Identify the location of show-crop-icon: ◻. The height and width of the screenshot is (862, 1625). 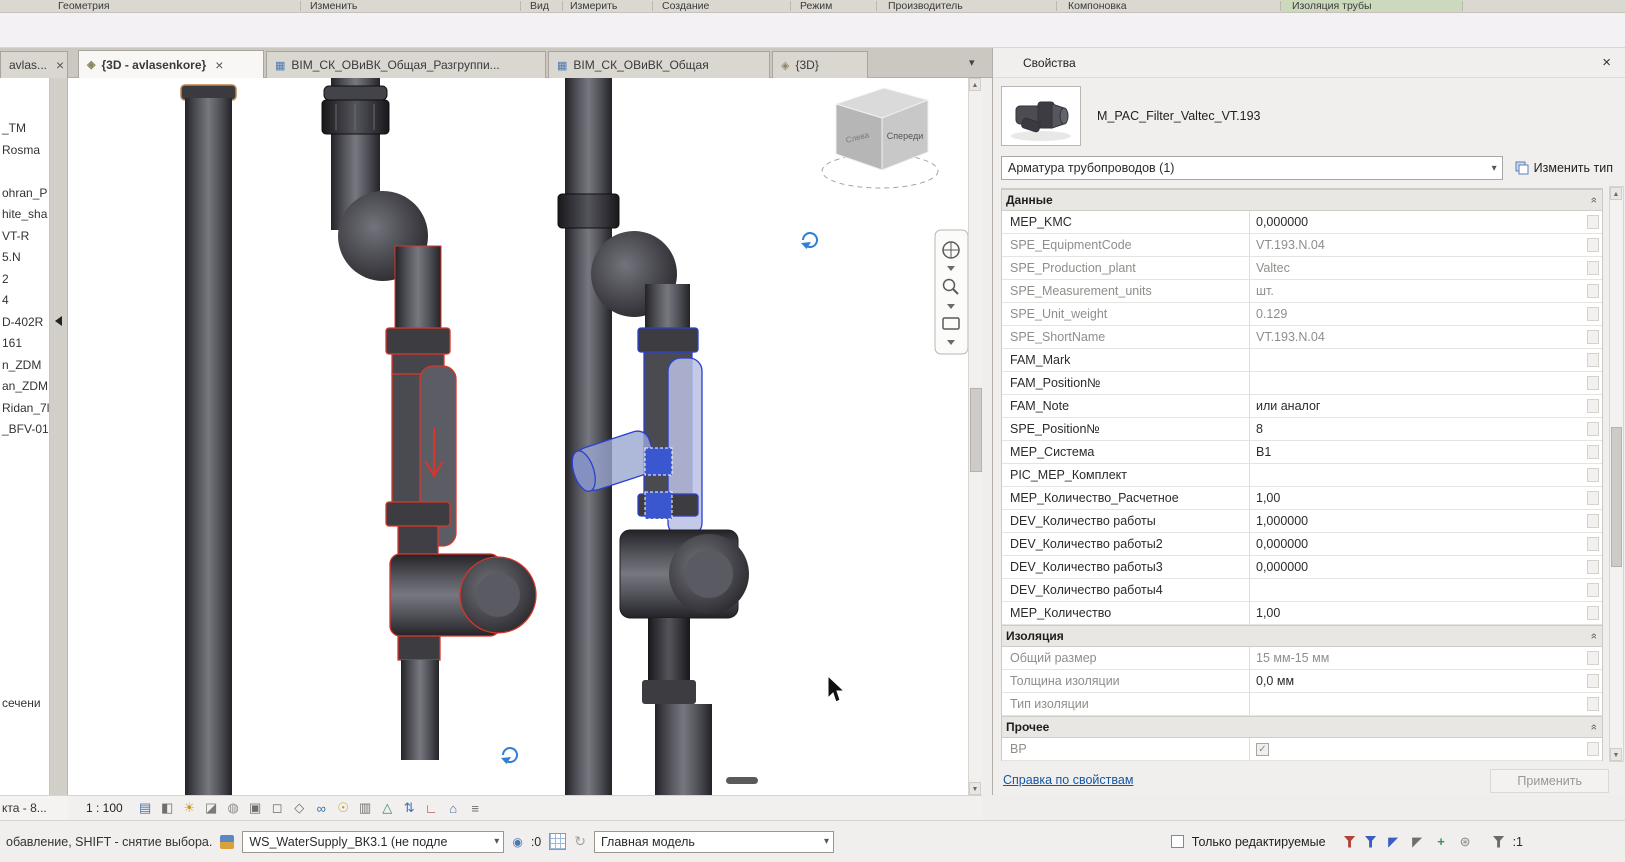
(277, 808).